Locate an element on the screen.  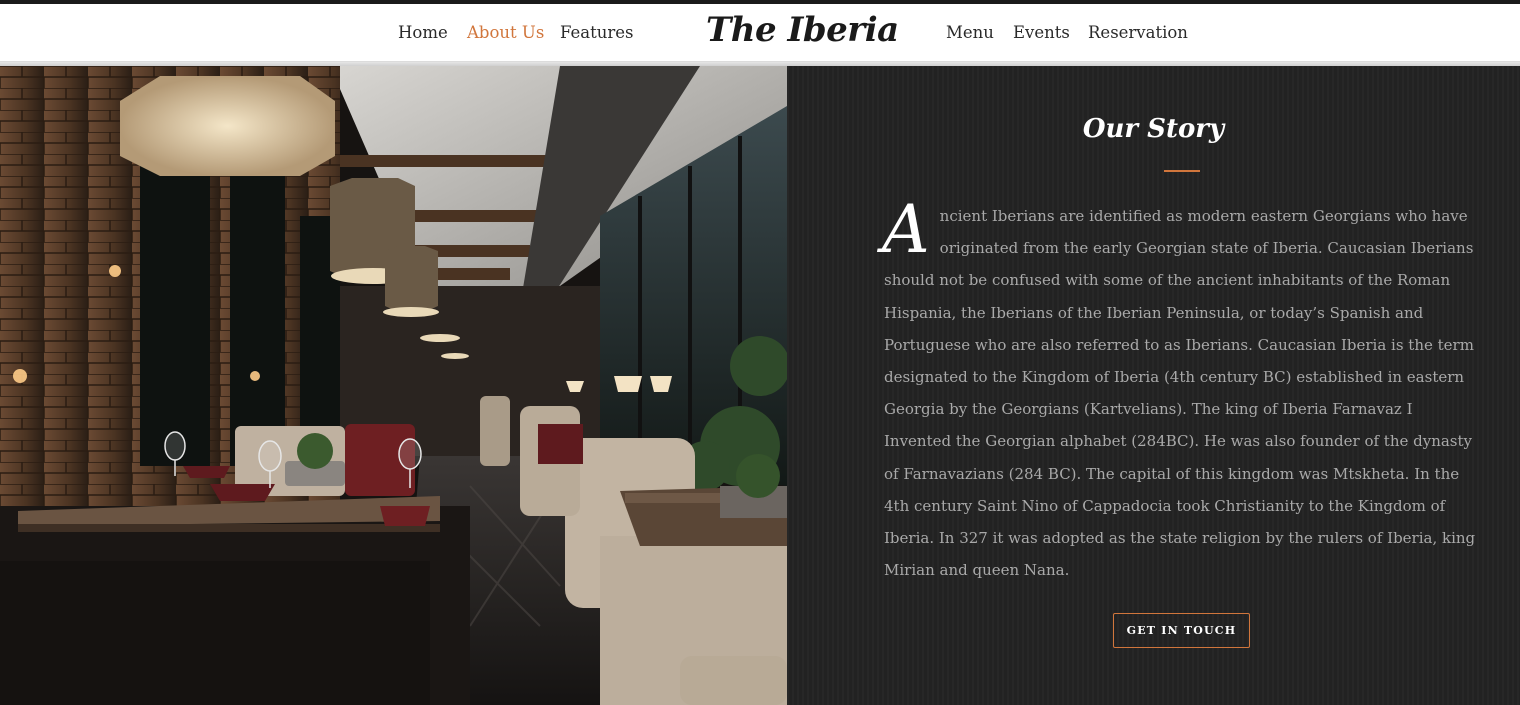
get-in-touch-button: GET IN TOUCH is located at coordinates (1181, 630).